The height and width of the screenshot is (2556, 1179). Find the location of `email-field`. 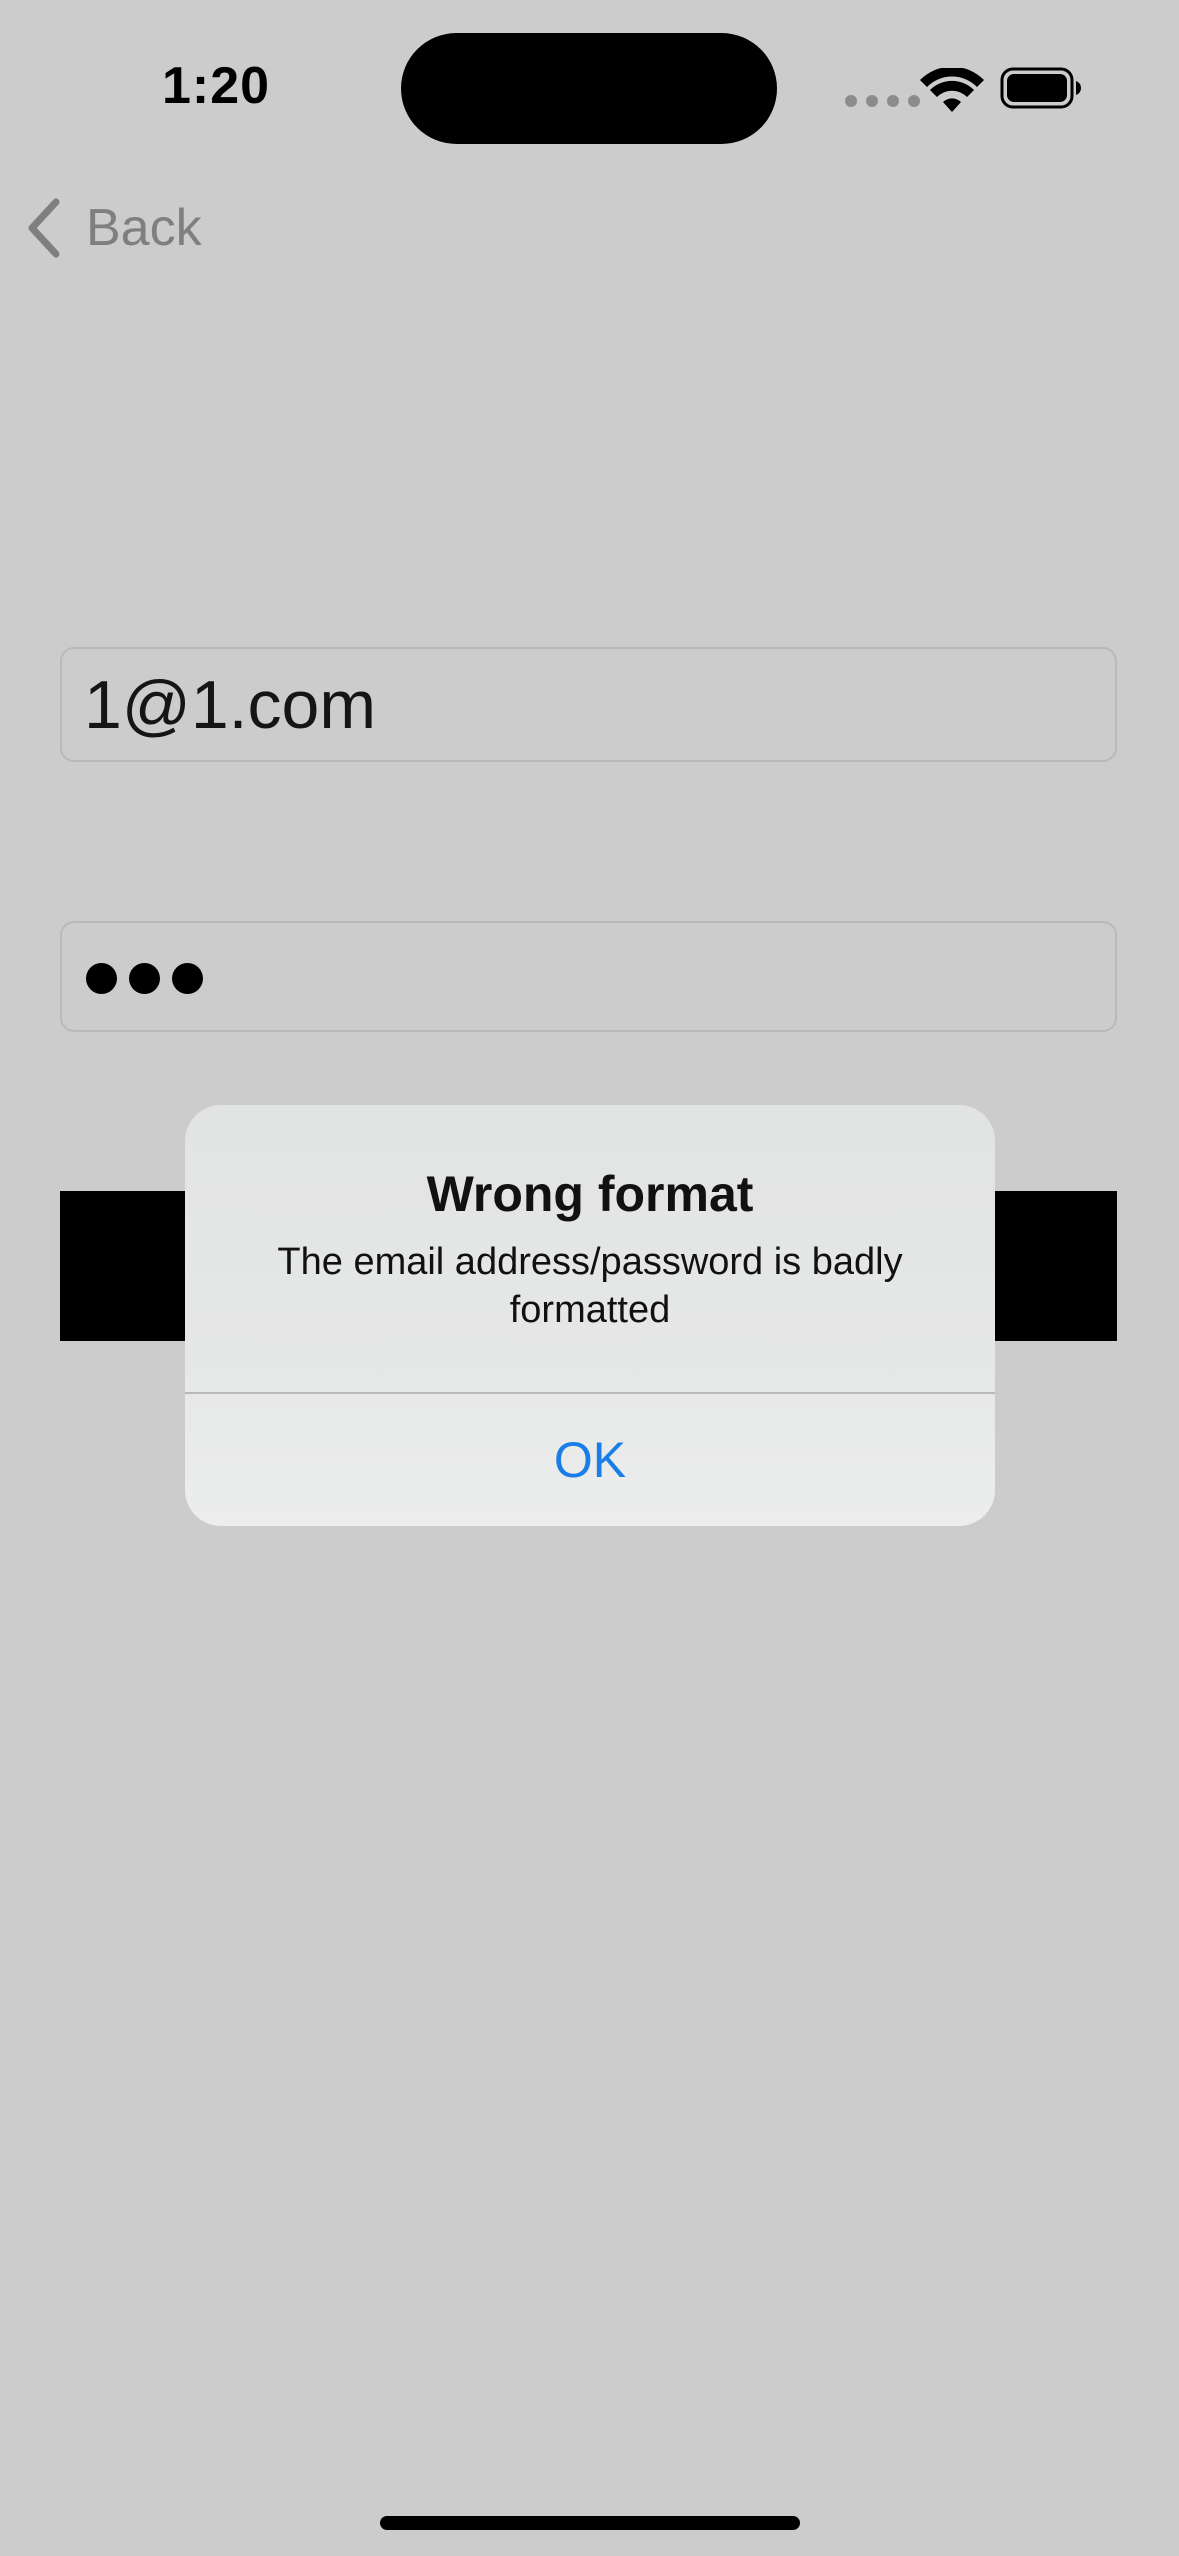

email-field is located at coordinates (588, 704).